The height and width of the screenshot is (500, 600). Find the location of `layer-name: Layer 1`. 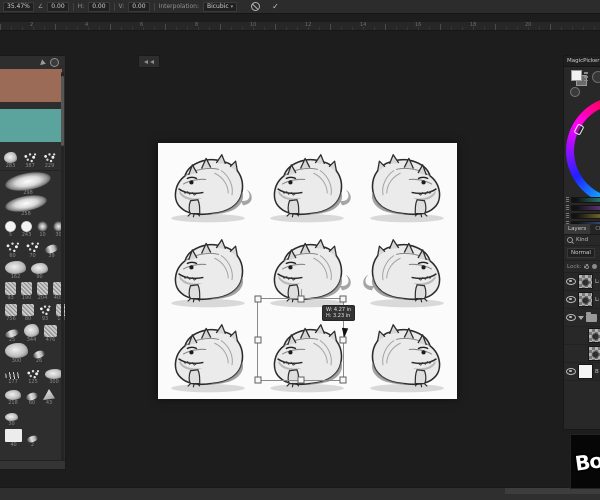

layer-name: Layer 1 is located at coordinates (597, 300).